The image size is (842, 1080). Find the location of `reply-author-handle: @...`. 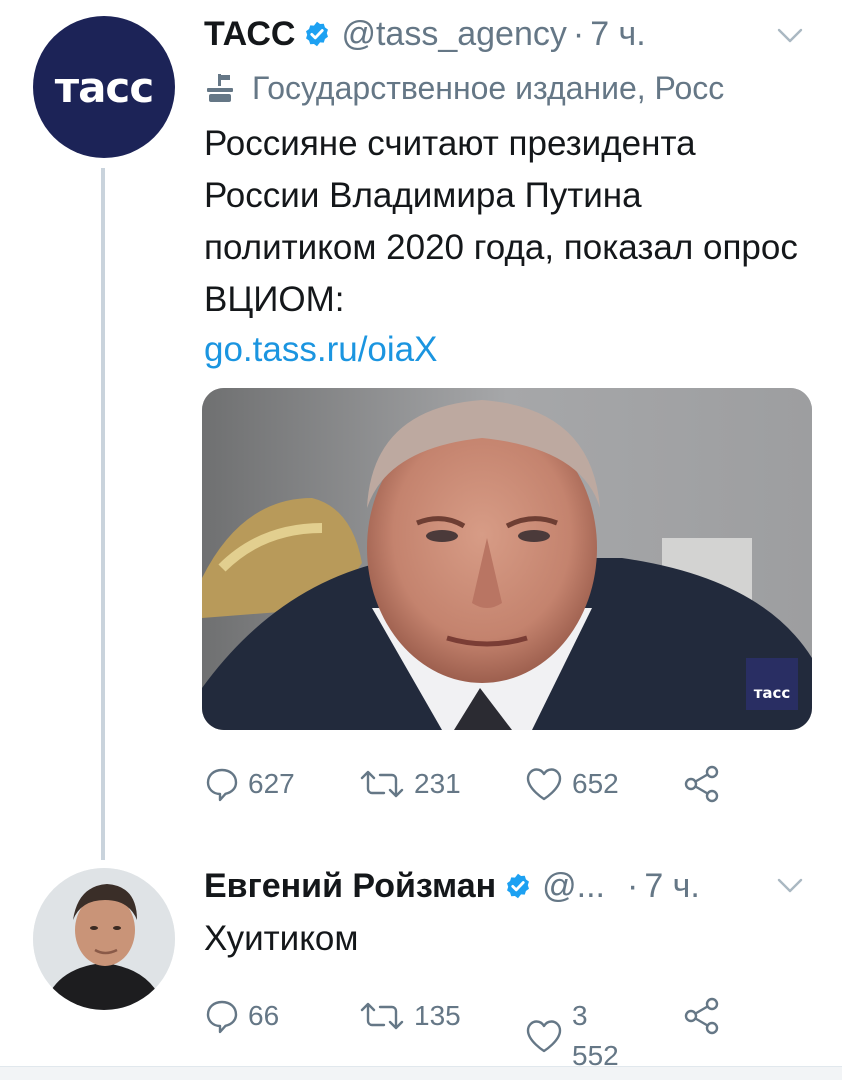

reply-author-handle: @... is located at coordinates (573, 886).